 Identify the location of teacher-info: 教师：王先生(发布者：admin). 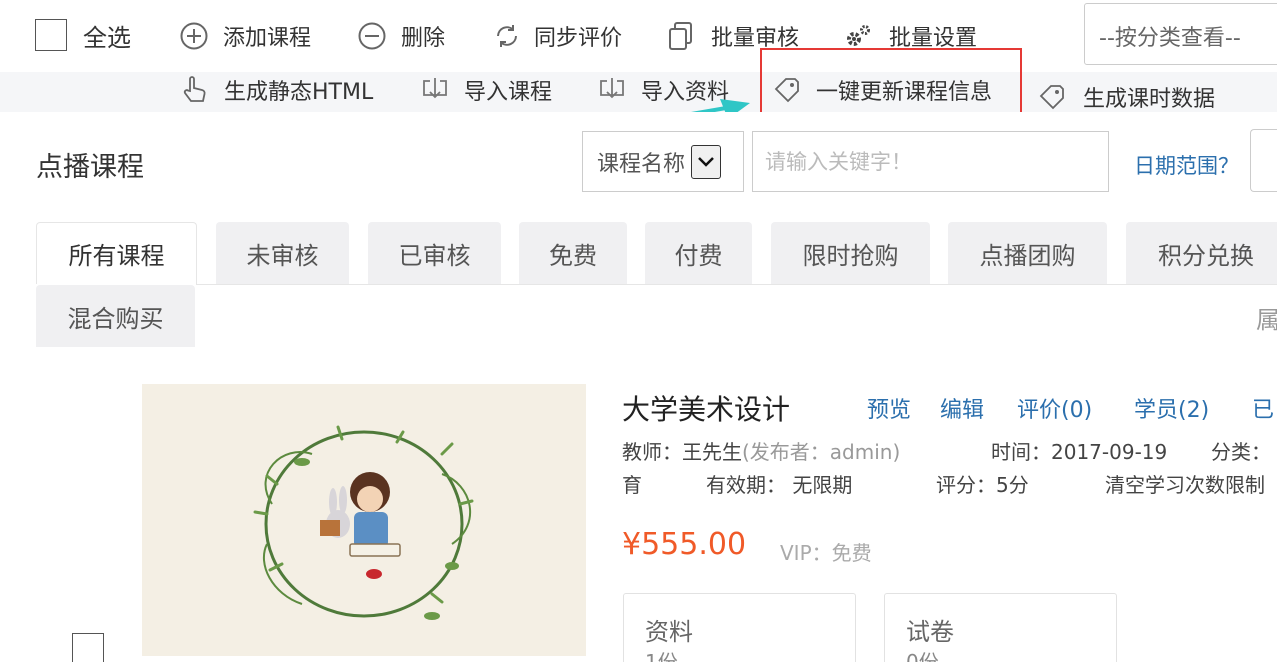
(761, 450).